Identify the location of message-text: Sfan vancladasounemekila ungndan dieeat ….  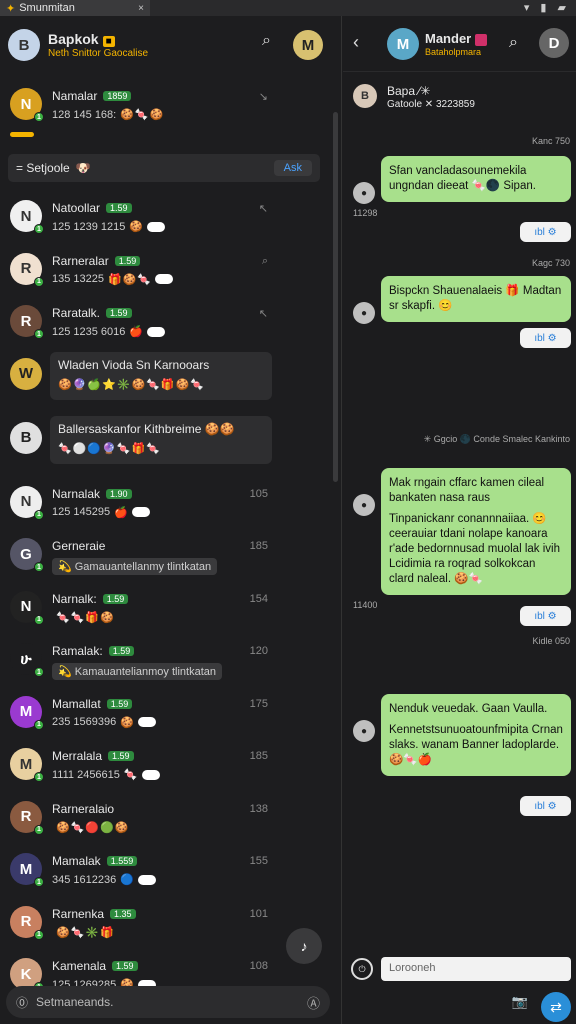
(462, 178).